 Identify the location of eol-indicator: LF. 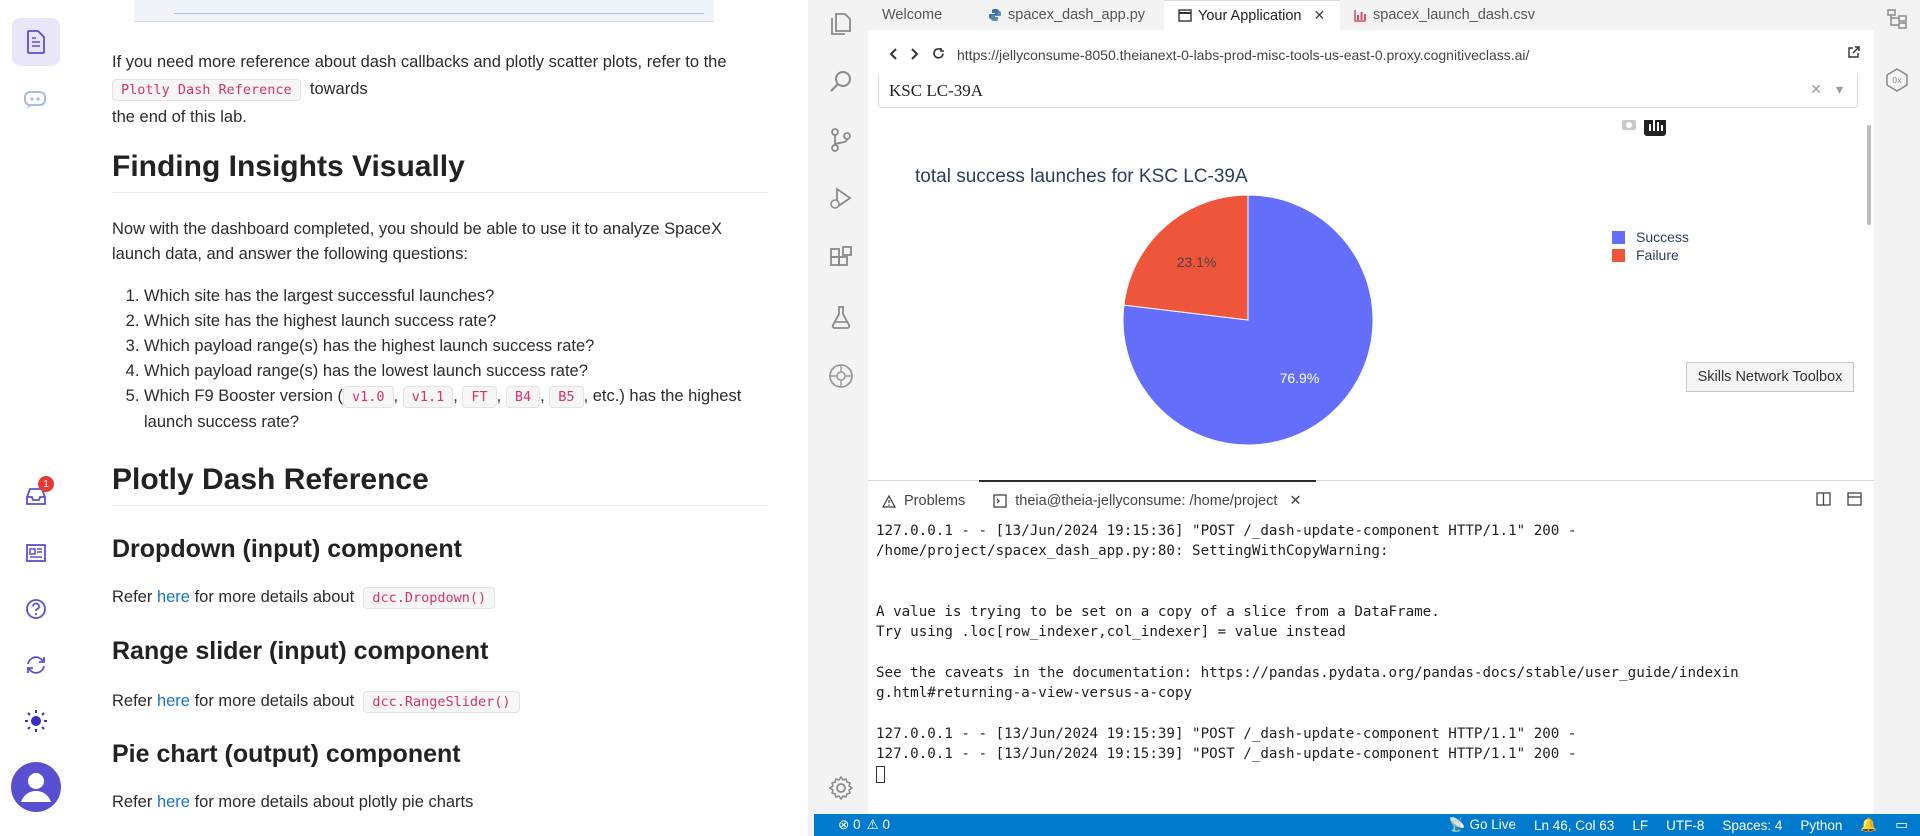
(1640, 825).